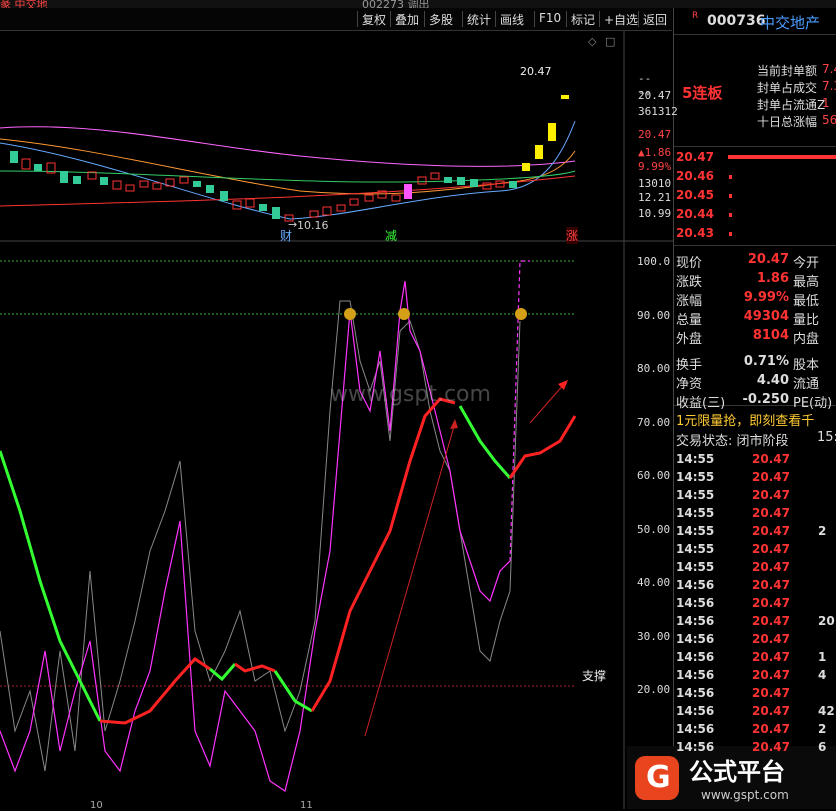  What do you see at coordinates (550, 18) in the screenshot?
I see `toolbar-button: F10` at bounding box center [550, 18].